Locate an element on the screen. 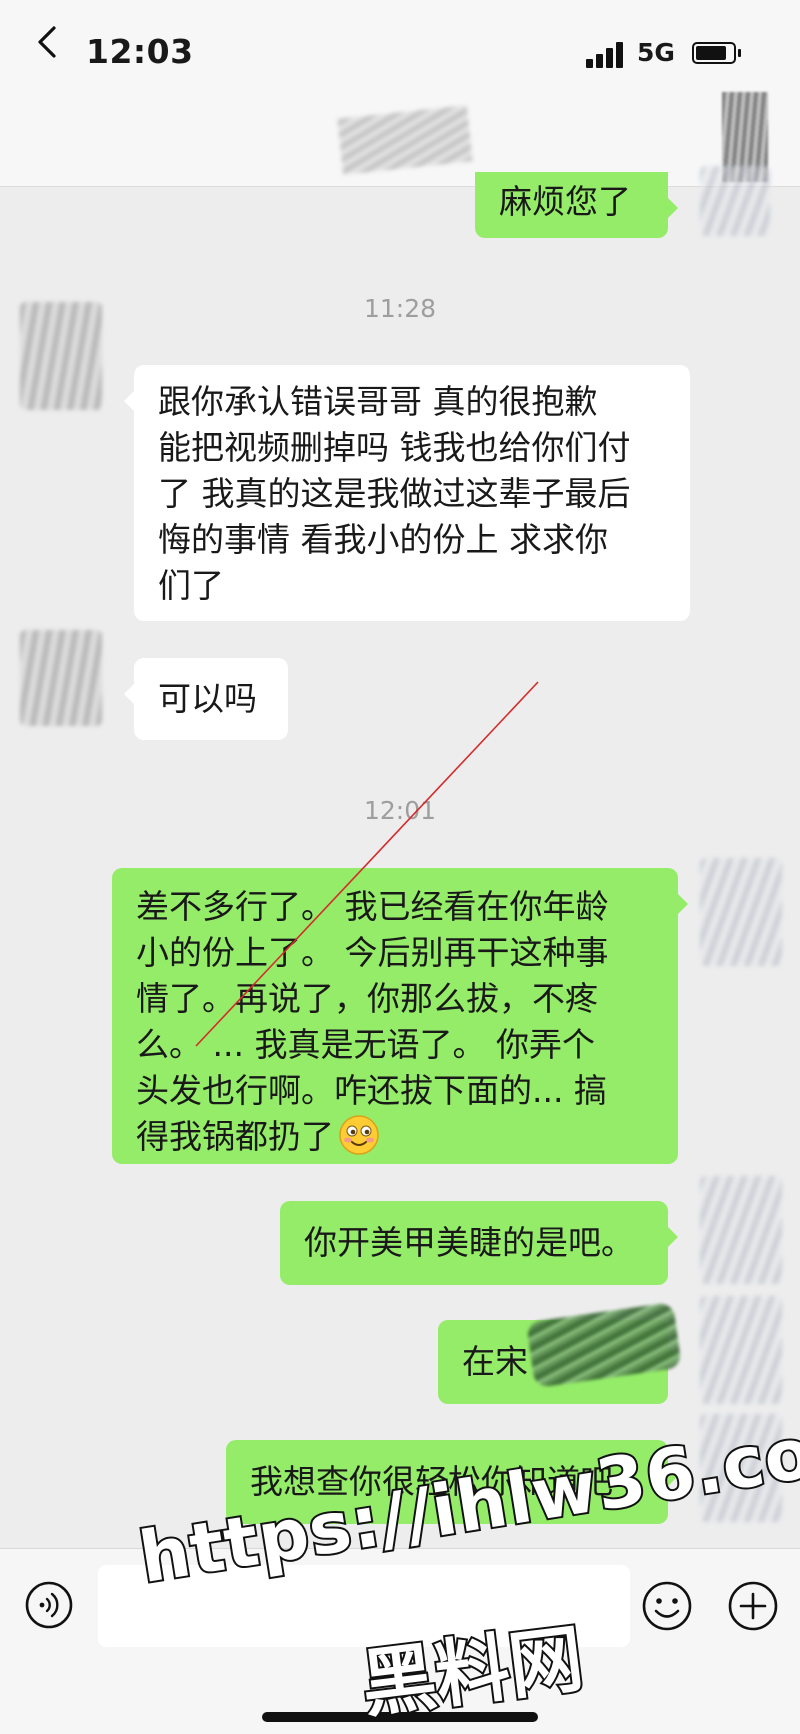 The image size is (800, 1734). message-line: 得我锅都扔了 is located at coordinates (235, 1136).